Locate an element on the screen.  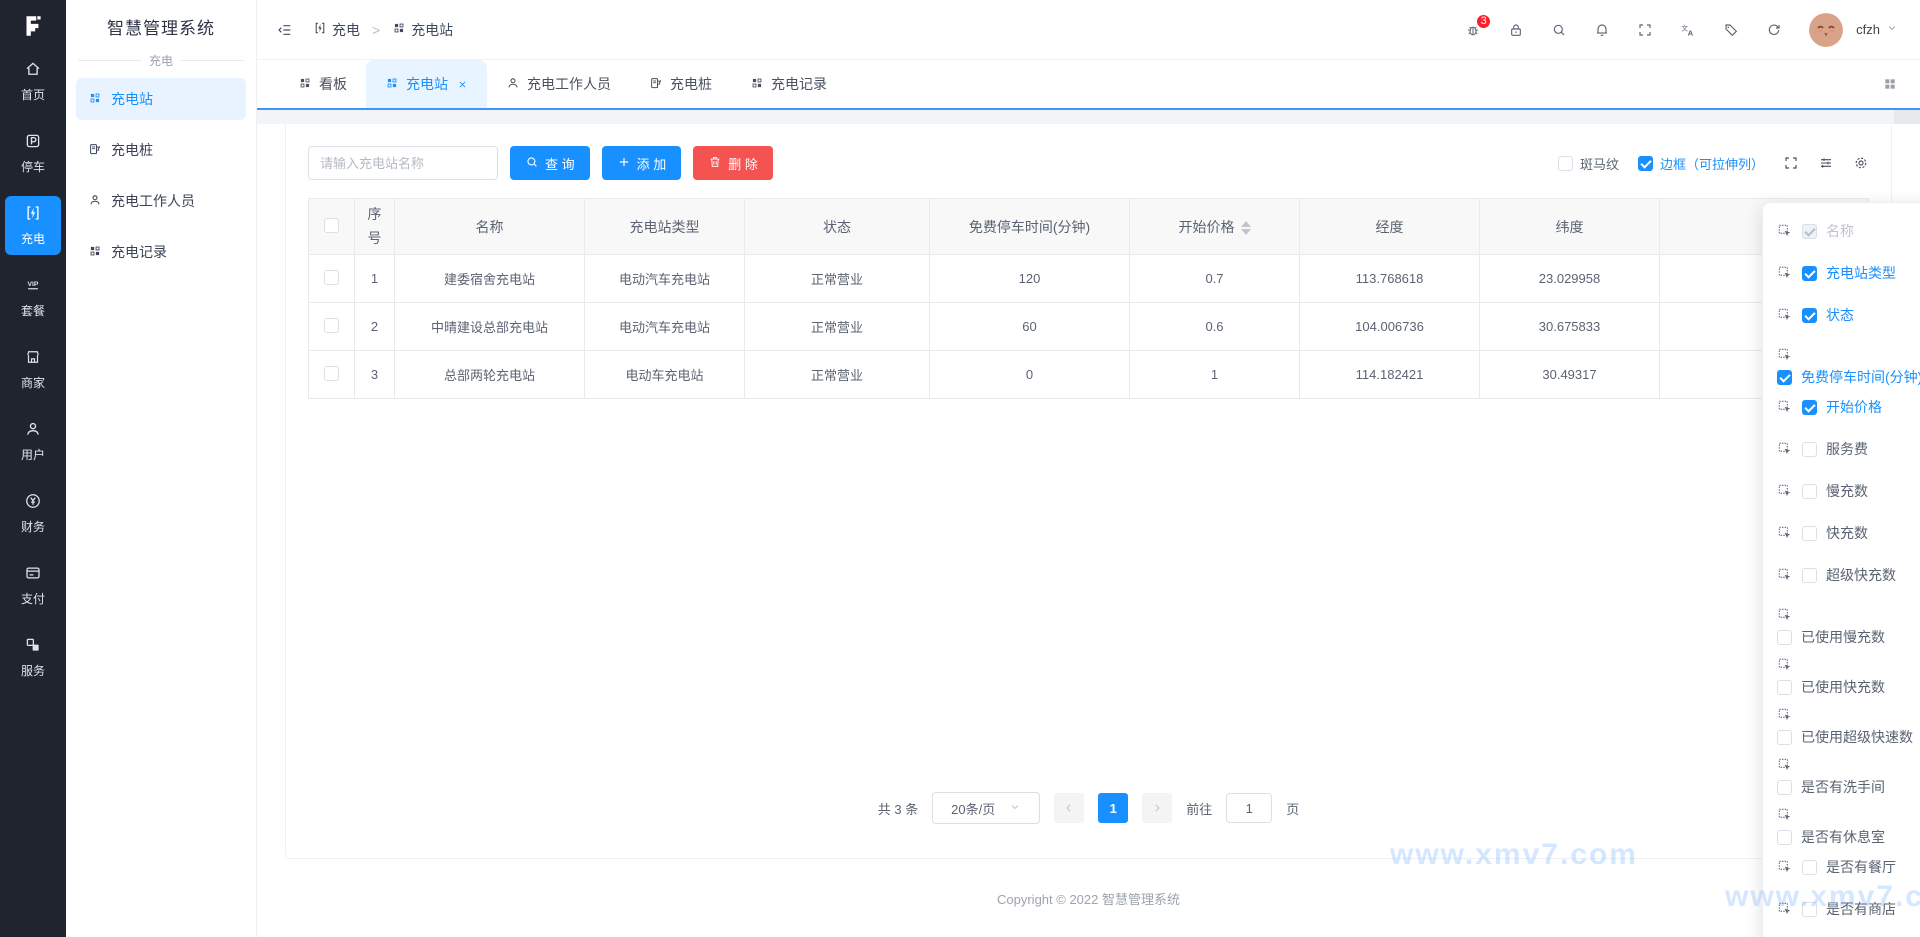
sidebar-item-finance: 财务 is located at coordinates (33, 513).